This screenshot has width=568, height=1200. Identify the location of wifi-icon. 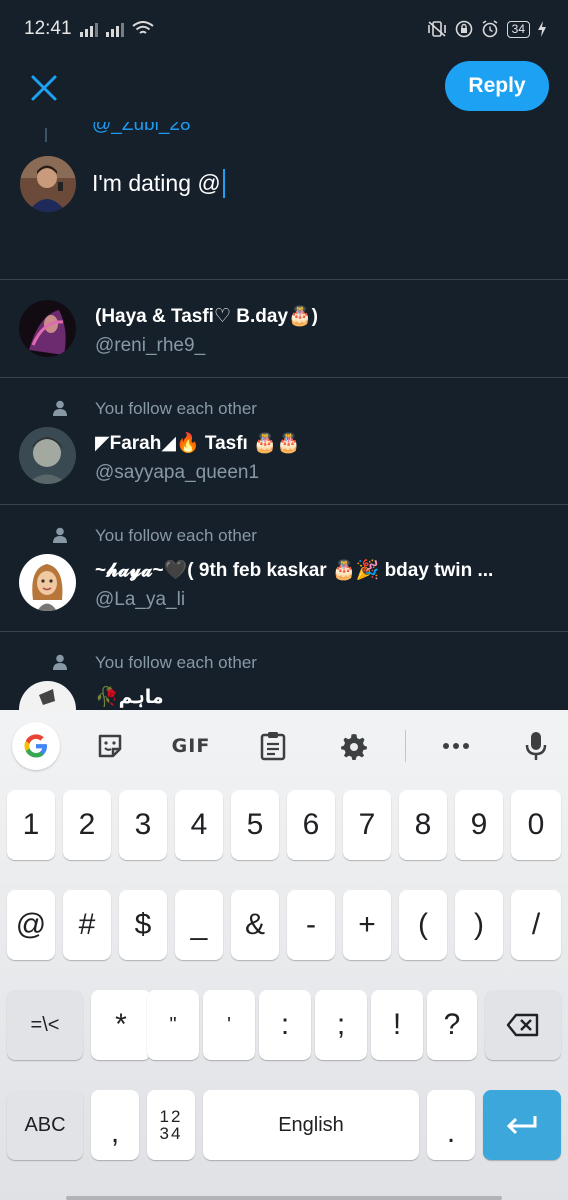
(142, 27).